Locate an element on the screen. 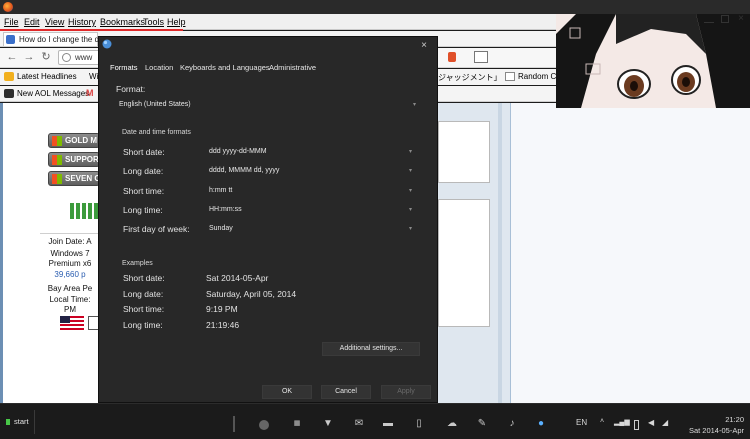 The image size is (750, 439). bookmark-judgment: ジャッジメント」 is located at coordinates (470, 77).